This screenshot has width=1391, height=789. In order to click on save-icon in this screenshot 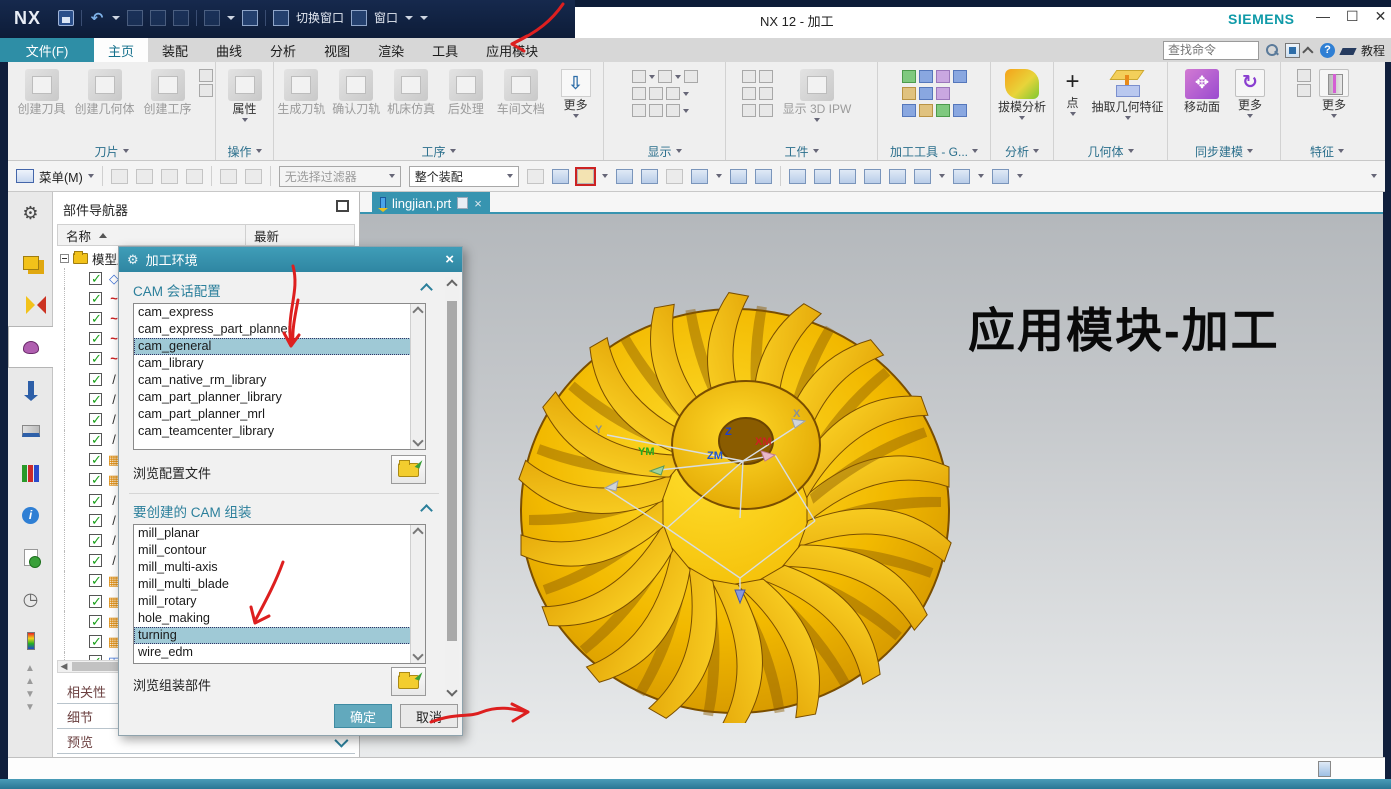, I will do `click(66, 17)`.